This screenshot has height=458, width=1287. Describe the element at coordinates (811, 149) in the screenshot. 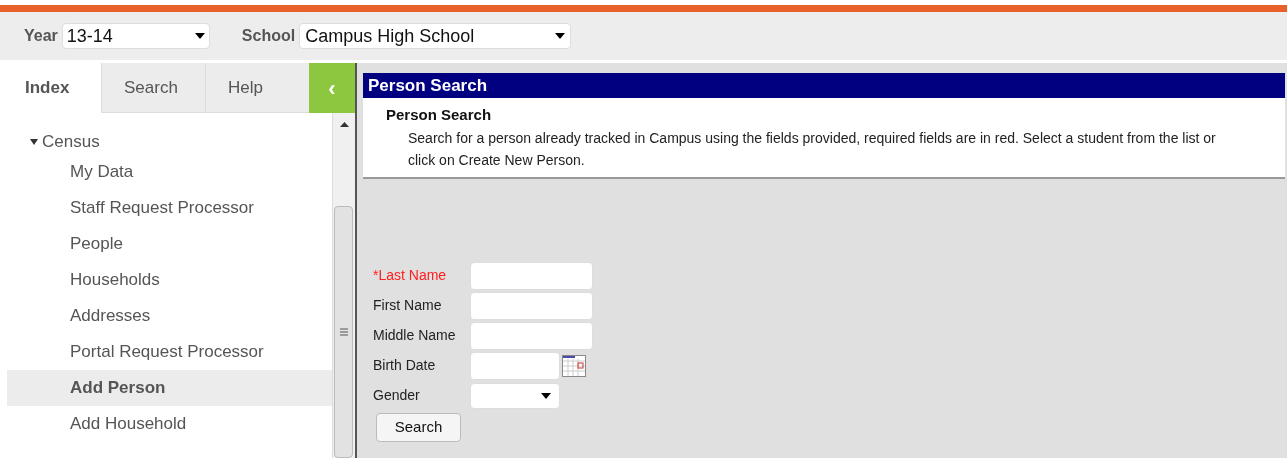

I see `description: Search for a person already tracked in Campus using the fields provided, required fields are in red. Select a student from the list or click on Create New Person.` at that location.